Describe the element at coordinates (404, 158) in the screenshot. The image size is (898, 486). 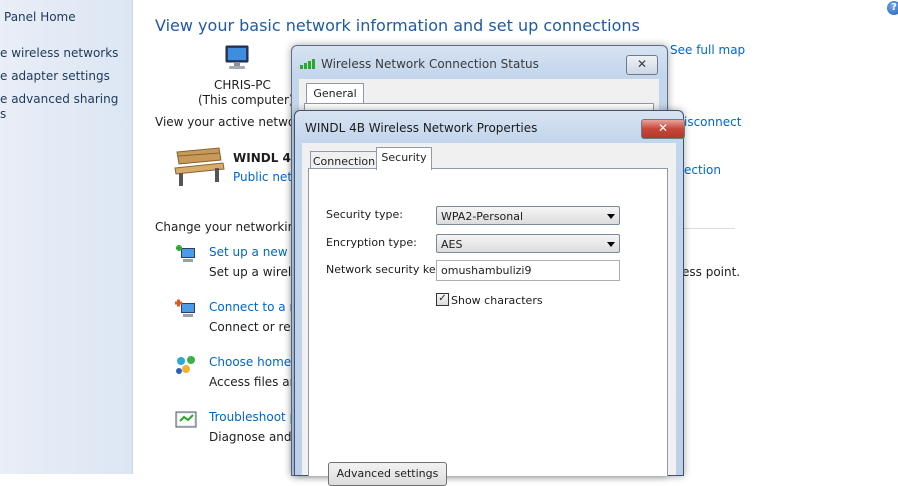
I see `tab-security: Security` at that location.